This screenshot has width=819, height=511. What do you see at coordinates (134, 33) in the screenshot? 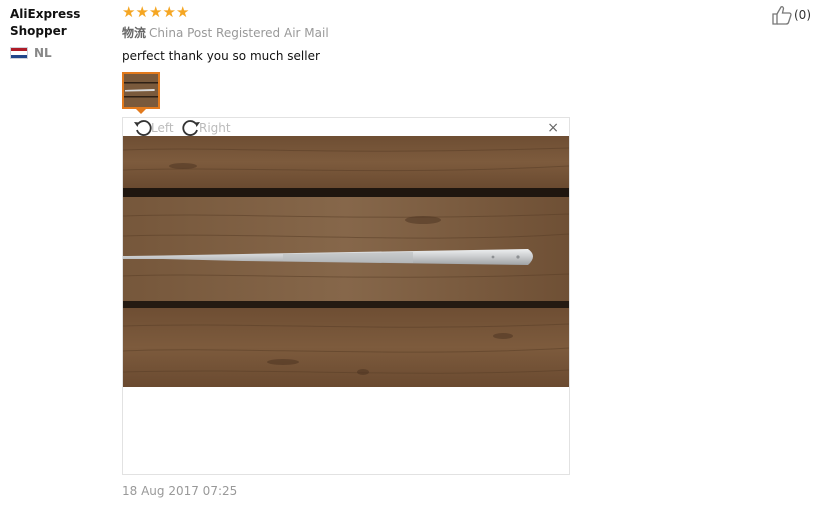
I see `shipping-label: 物流` at bounding box center [134, 33].